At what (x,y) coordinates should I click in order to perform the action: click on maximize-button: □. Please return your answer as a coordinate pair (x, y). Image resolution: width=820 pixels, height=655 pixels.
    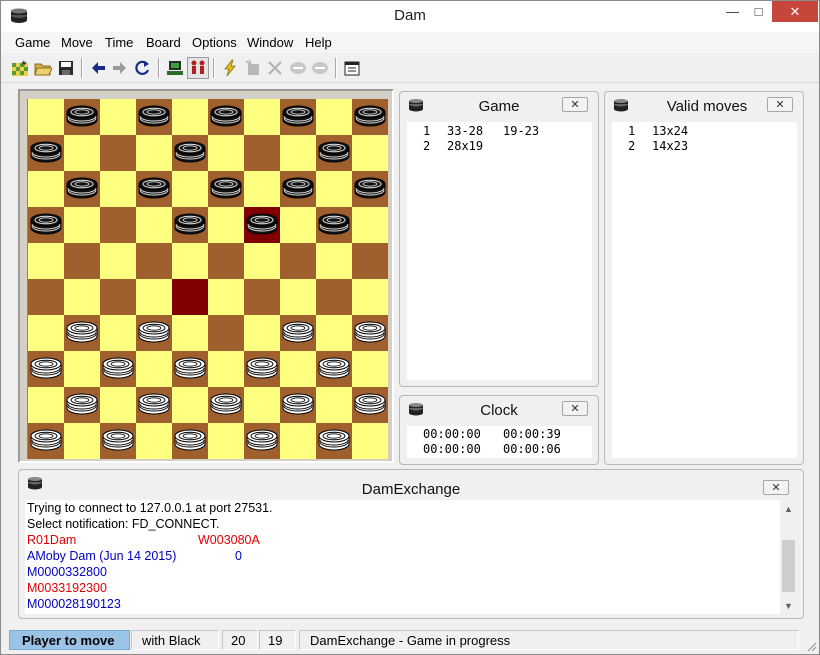
    Looking at the image, I should click on (758, 11).